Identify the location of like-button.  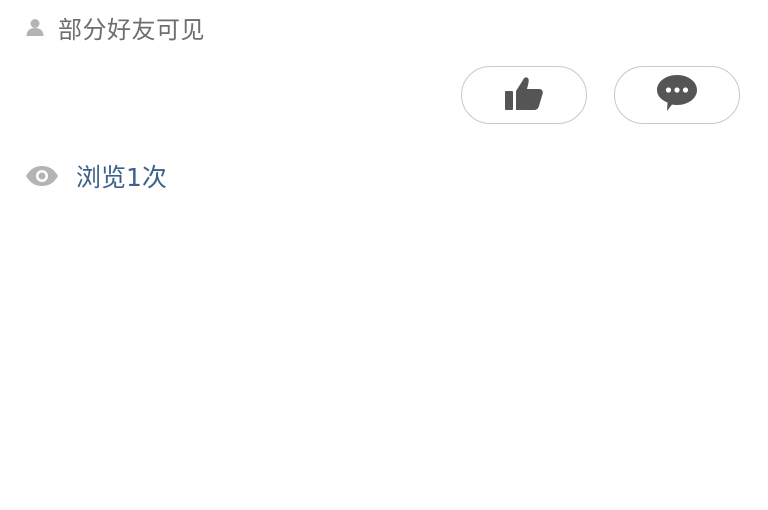
(524, 95).